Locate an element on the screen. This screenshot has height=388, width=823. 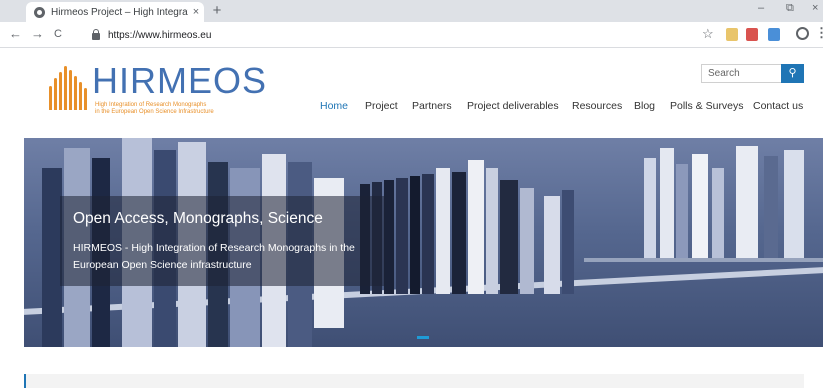
logo-wordmark: HIRMEOS is located at coordinates (180, 80).